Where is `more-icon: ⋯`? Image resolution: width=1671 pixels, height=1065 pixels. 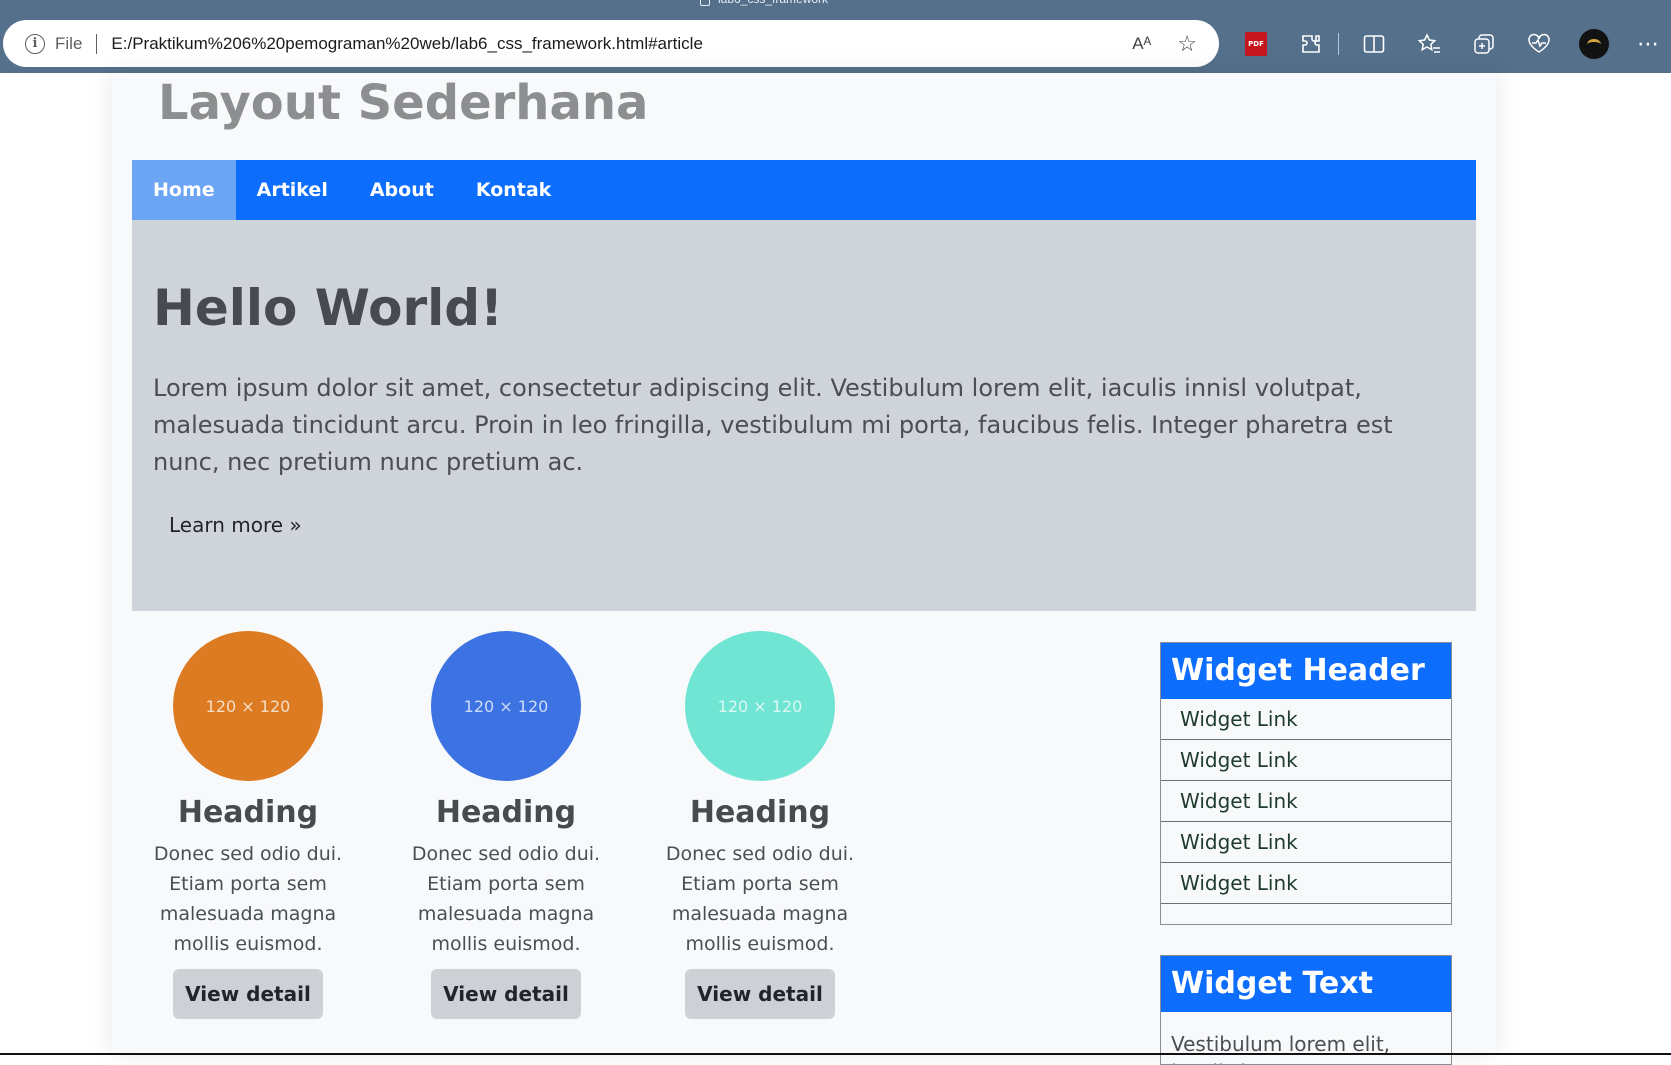 more-icon: ⋯ is located at coordinates (1649, 44).